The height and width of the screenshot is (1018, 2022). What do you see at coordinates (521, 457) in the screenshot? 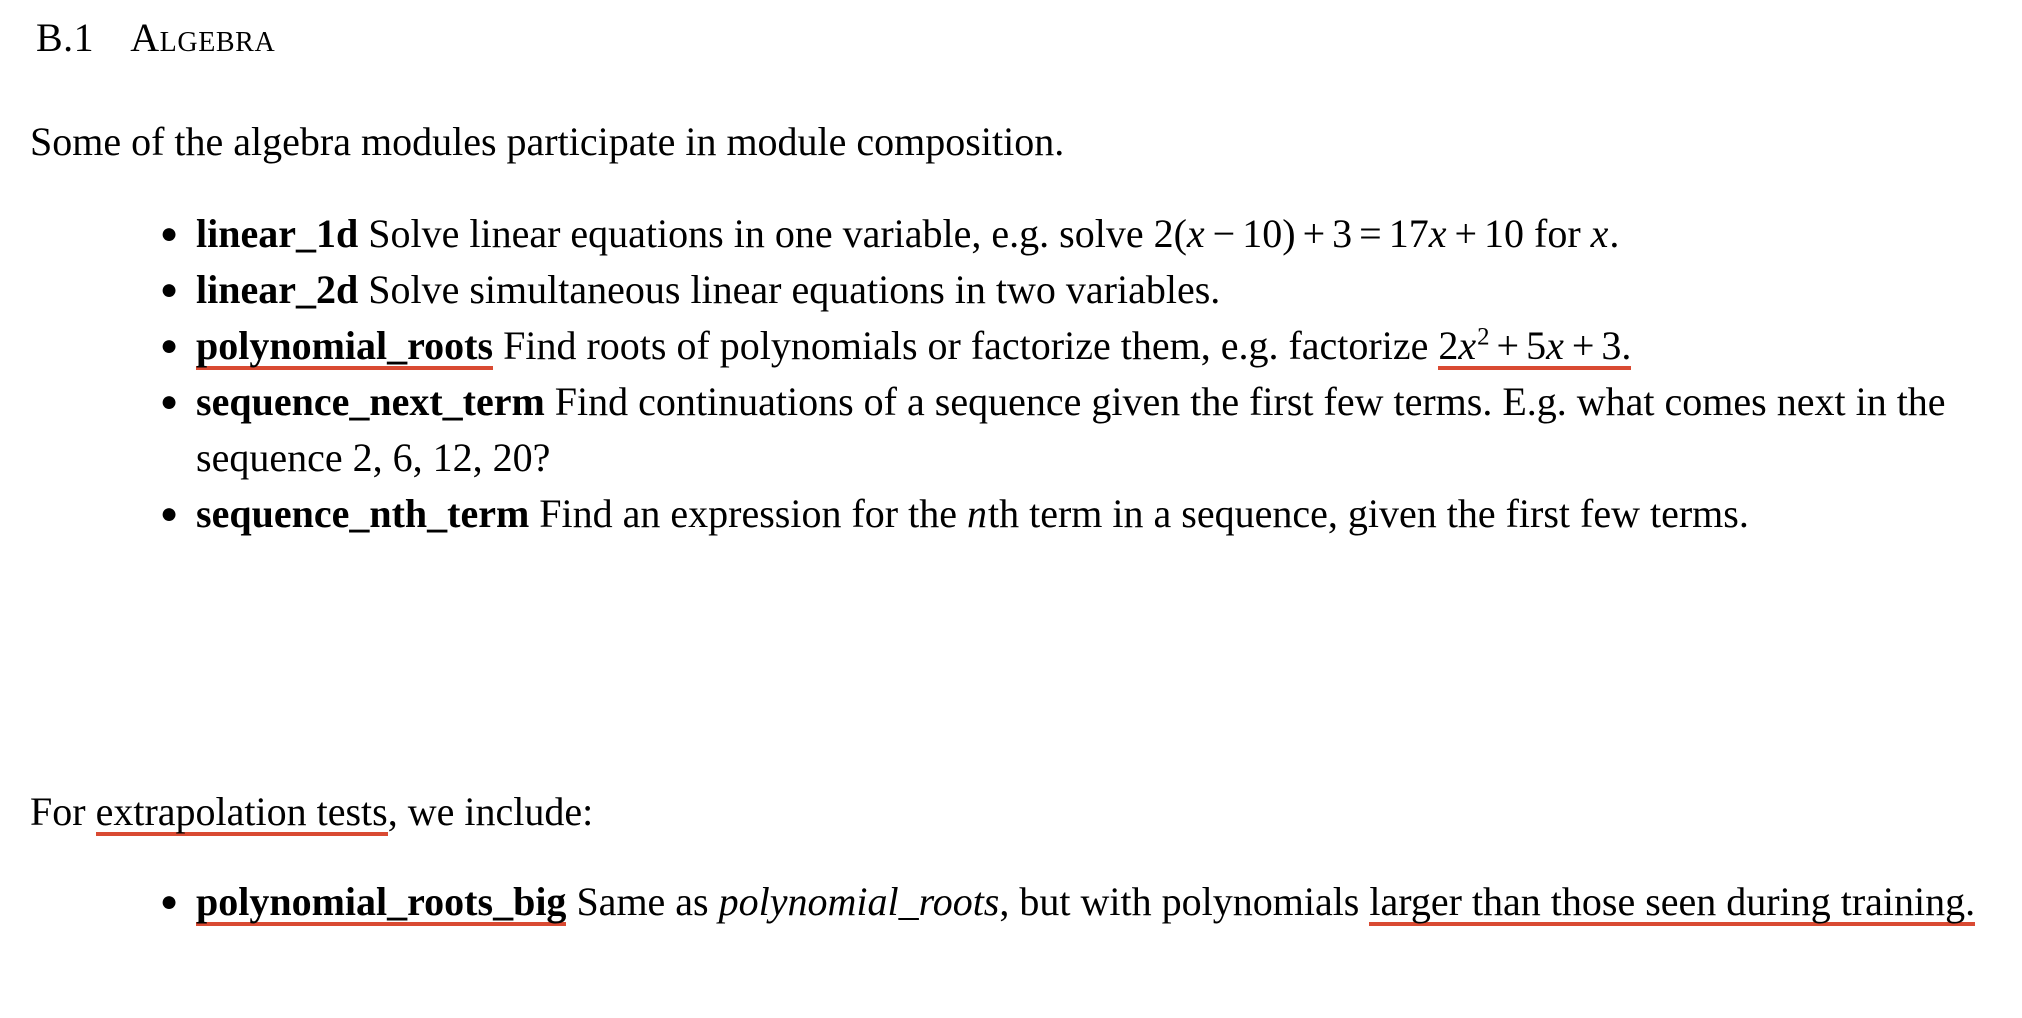
I see `module-math-expression-token-3: 20?` at bounding box center [521, 457].